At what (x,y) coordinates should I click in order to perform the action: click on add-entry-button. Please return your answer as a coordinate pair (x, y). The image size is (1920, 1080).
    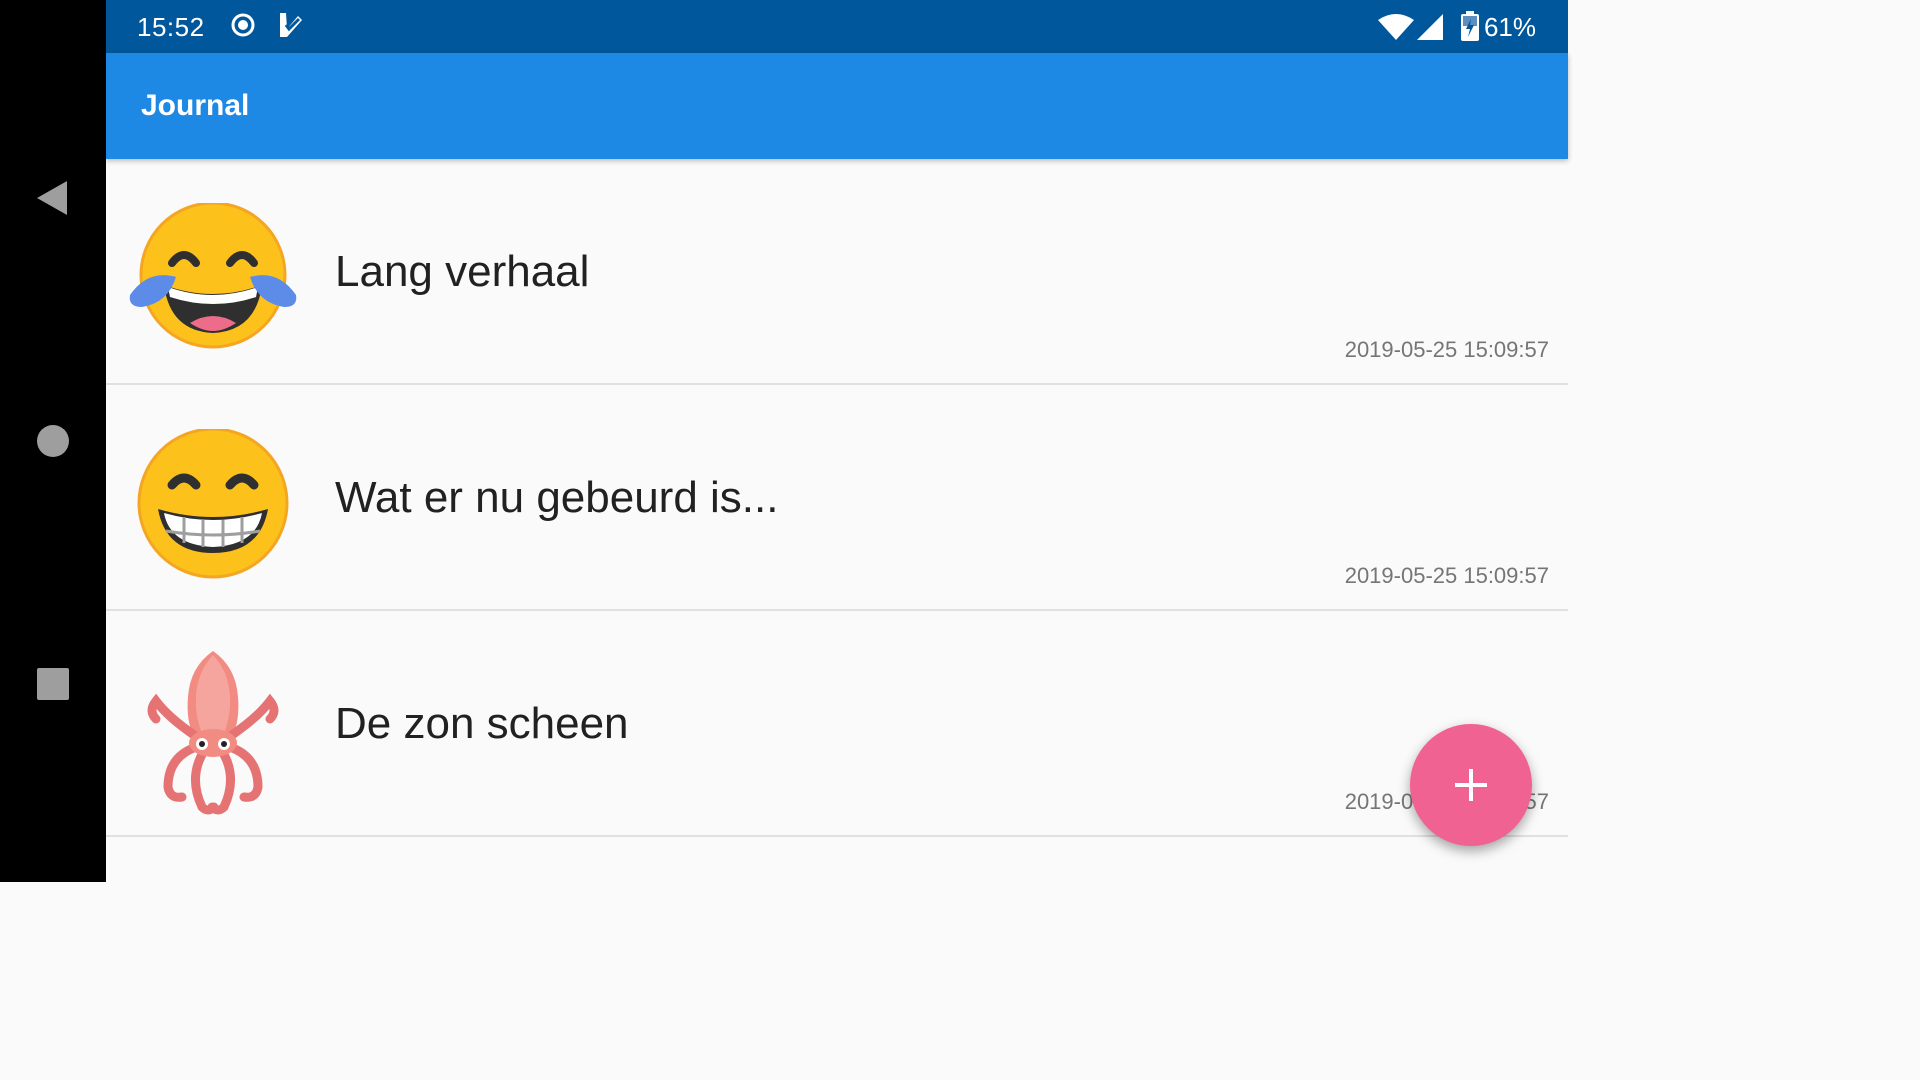
    Looking at the image, I should click on (1471, 785).